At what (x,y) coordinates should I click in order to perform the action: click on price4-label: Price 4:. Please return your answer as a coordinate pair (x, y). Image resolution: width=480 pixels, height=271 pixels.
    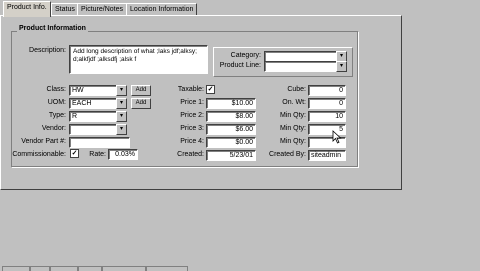
    Looking at the image, I should click on (192, 141).